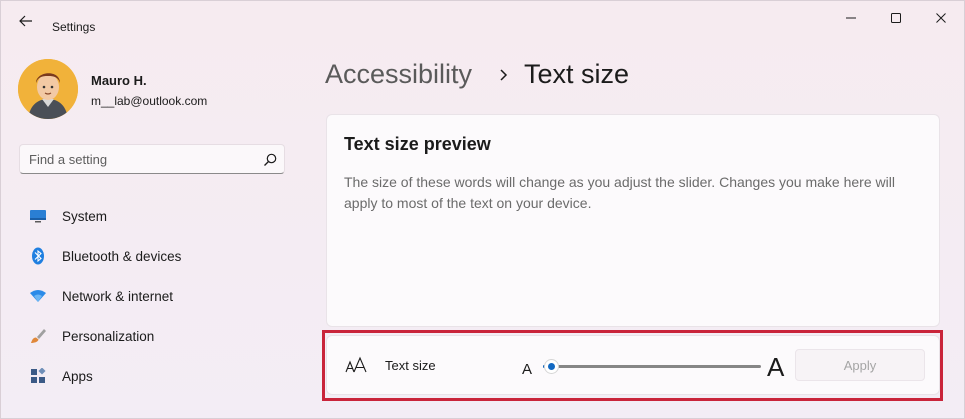 This screenshot has height=419, width=965. I want to click on sidebar-item-label: Apps, so click(77, 376).